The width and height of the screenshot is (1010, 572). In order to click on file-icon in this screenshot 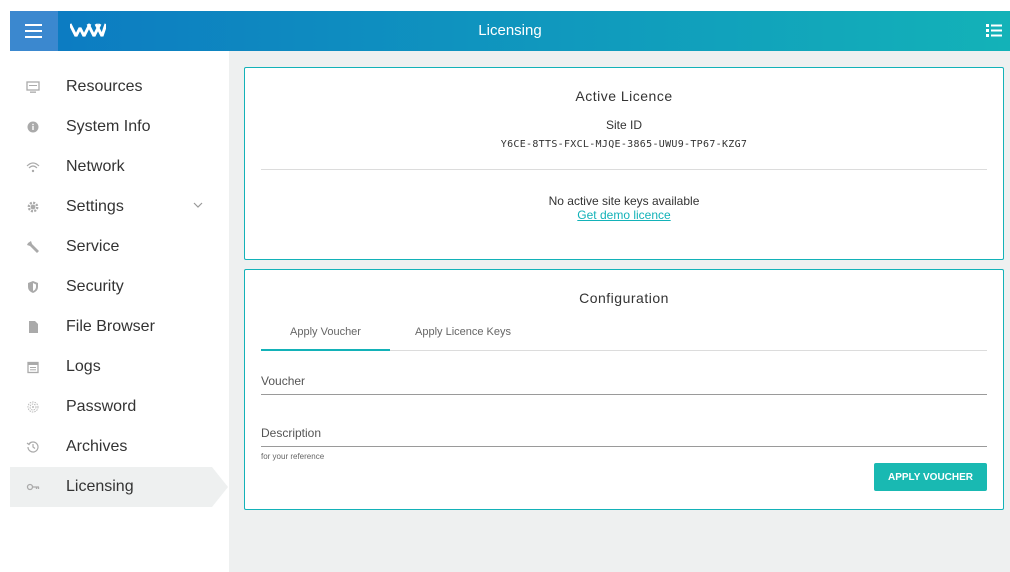, I will do `click(33, 327)`.